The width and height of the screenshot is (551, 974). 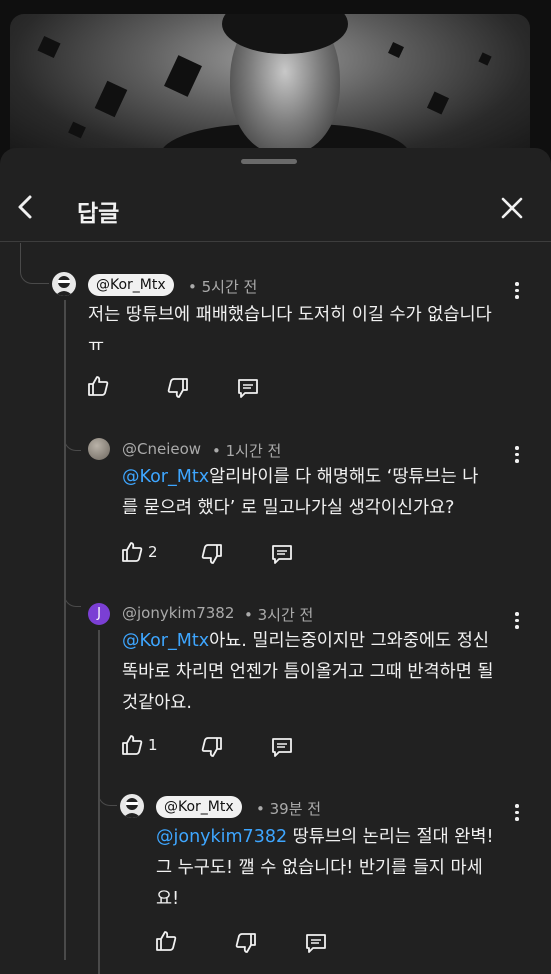 I want to click on comment-text: 저는 땅튜브에 패배했습니다 도저히 이길 수가 없습니다 ㅠ, so click(x=290, y=330).